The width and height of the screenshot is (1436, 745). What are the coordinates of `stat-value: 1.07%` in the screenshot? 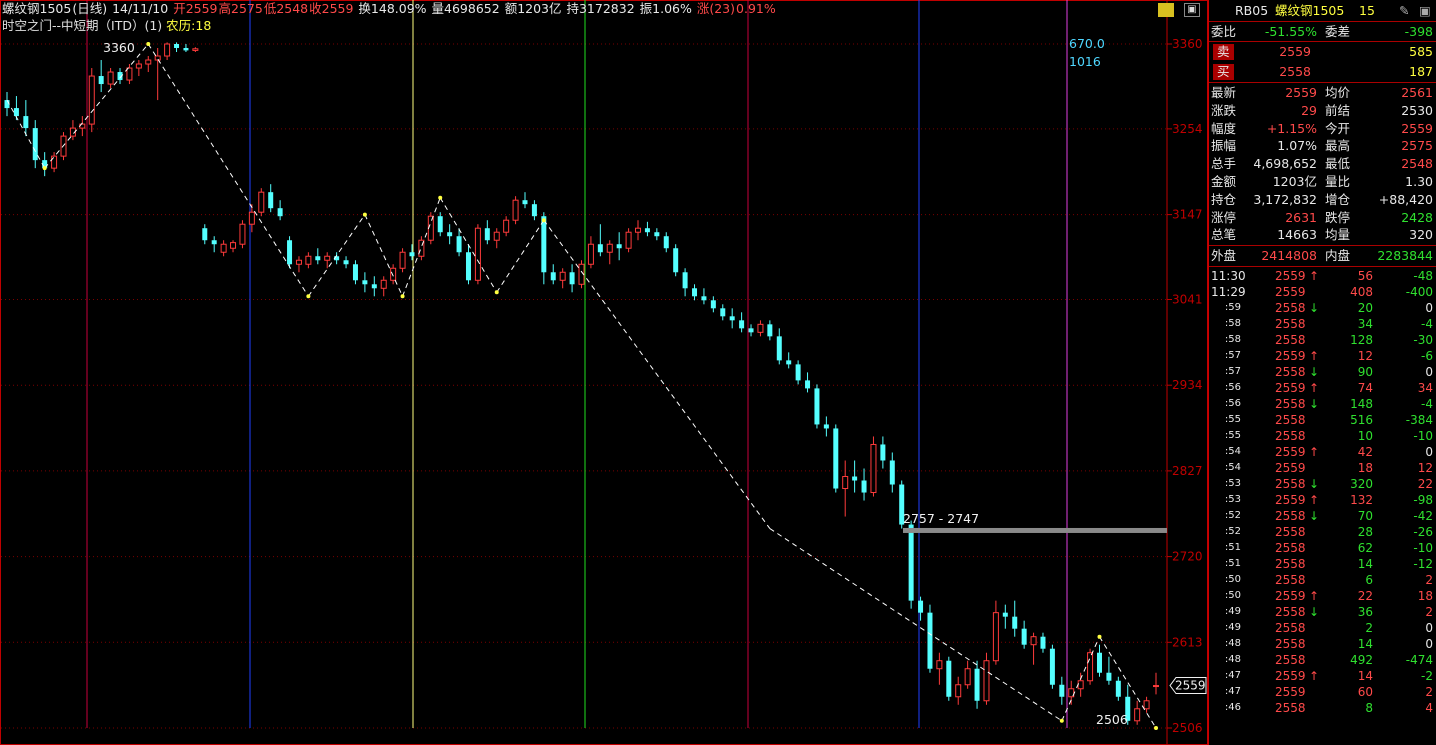 It's located at (1297, 146).